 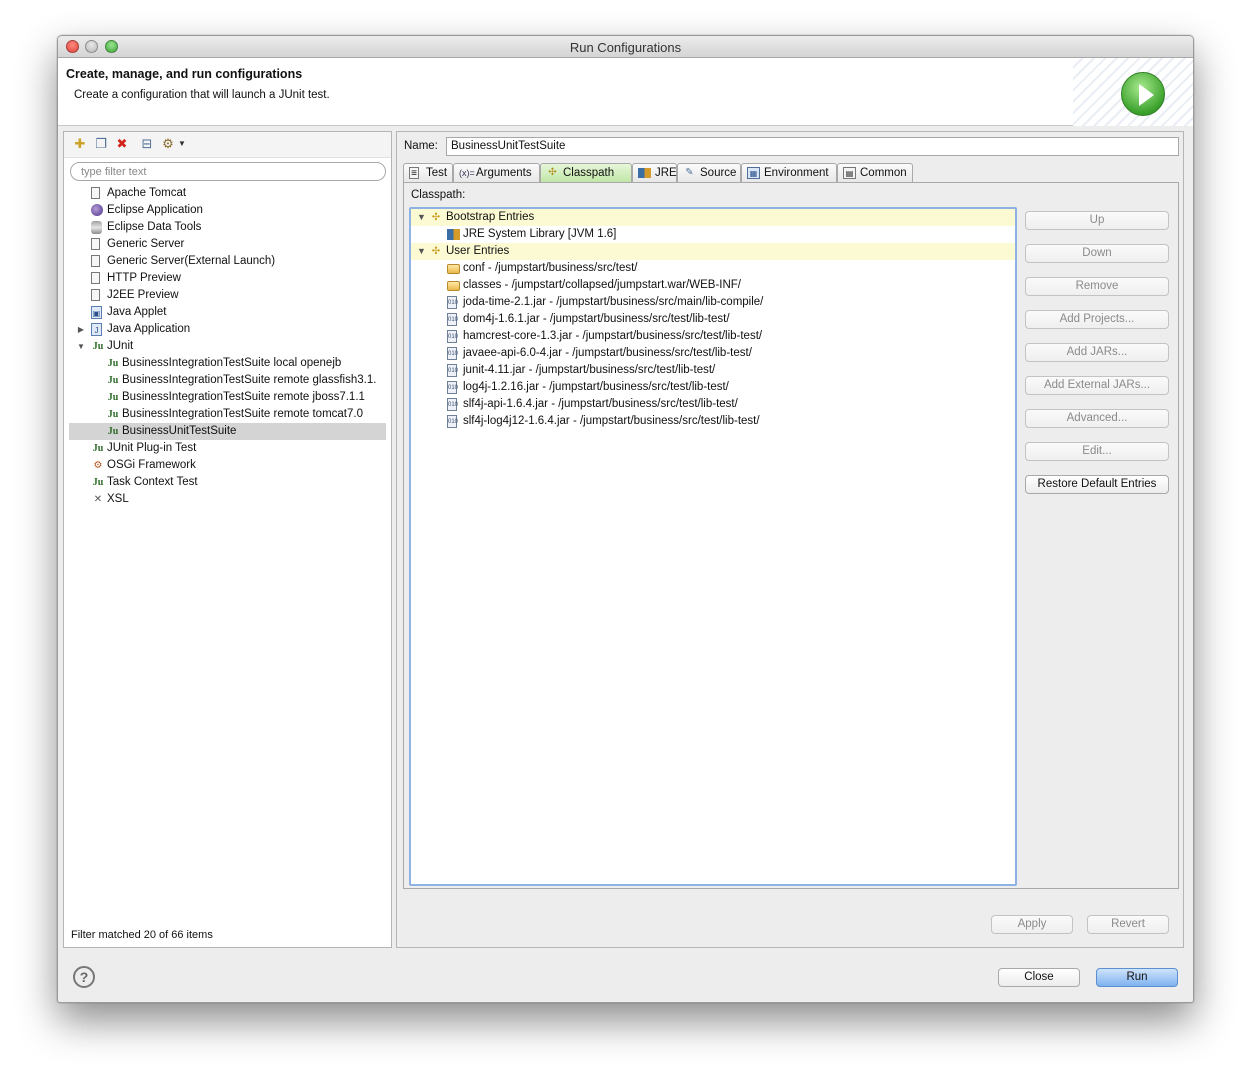 I want to click on name-field: BusinessUnitTestSuite, so click(x=812, y=146).